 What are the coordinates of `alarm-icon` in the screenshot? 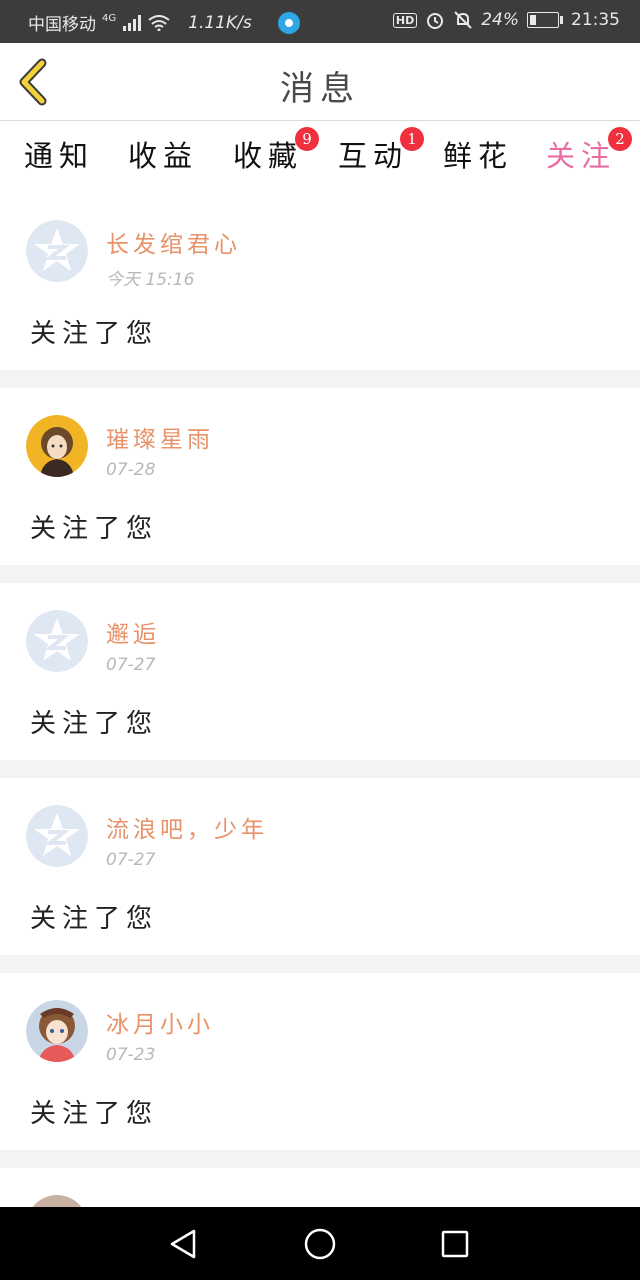 It's located at (435, 21).